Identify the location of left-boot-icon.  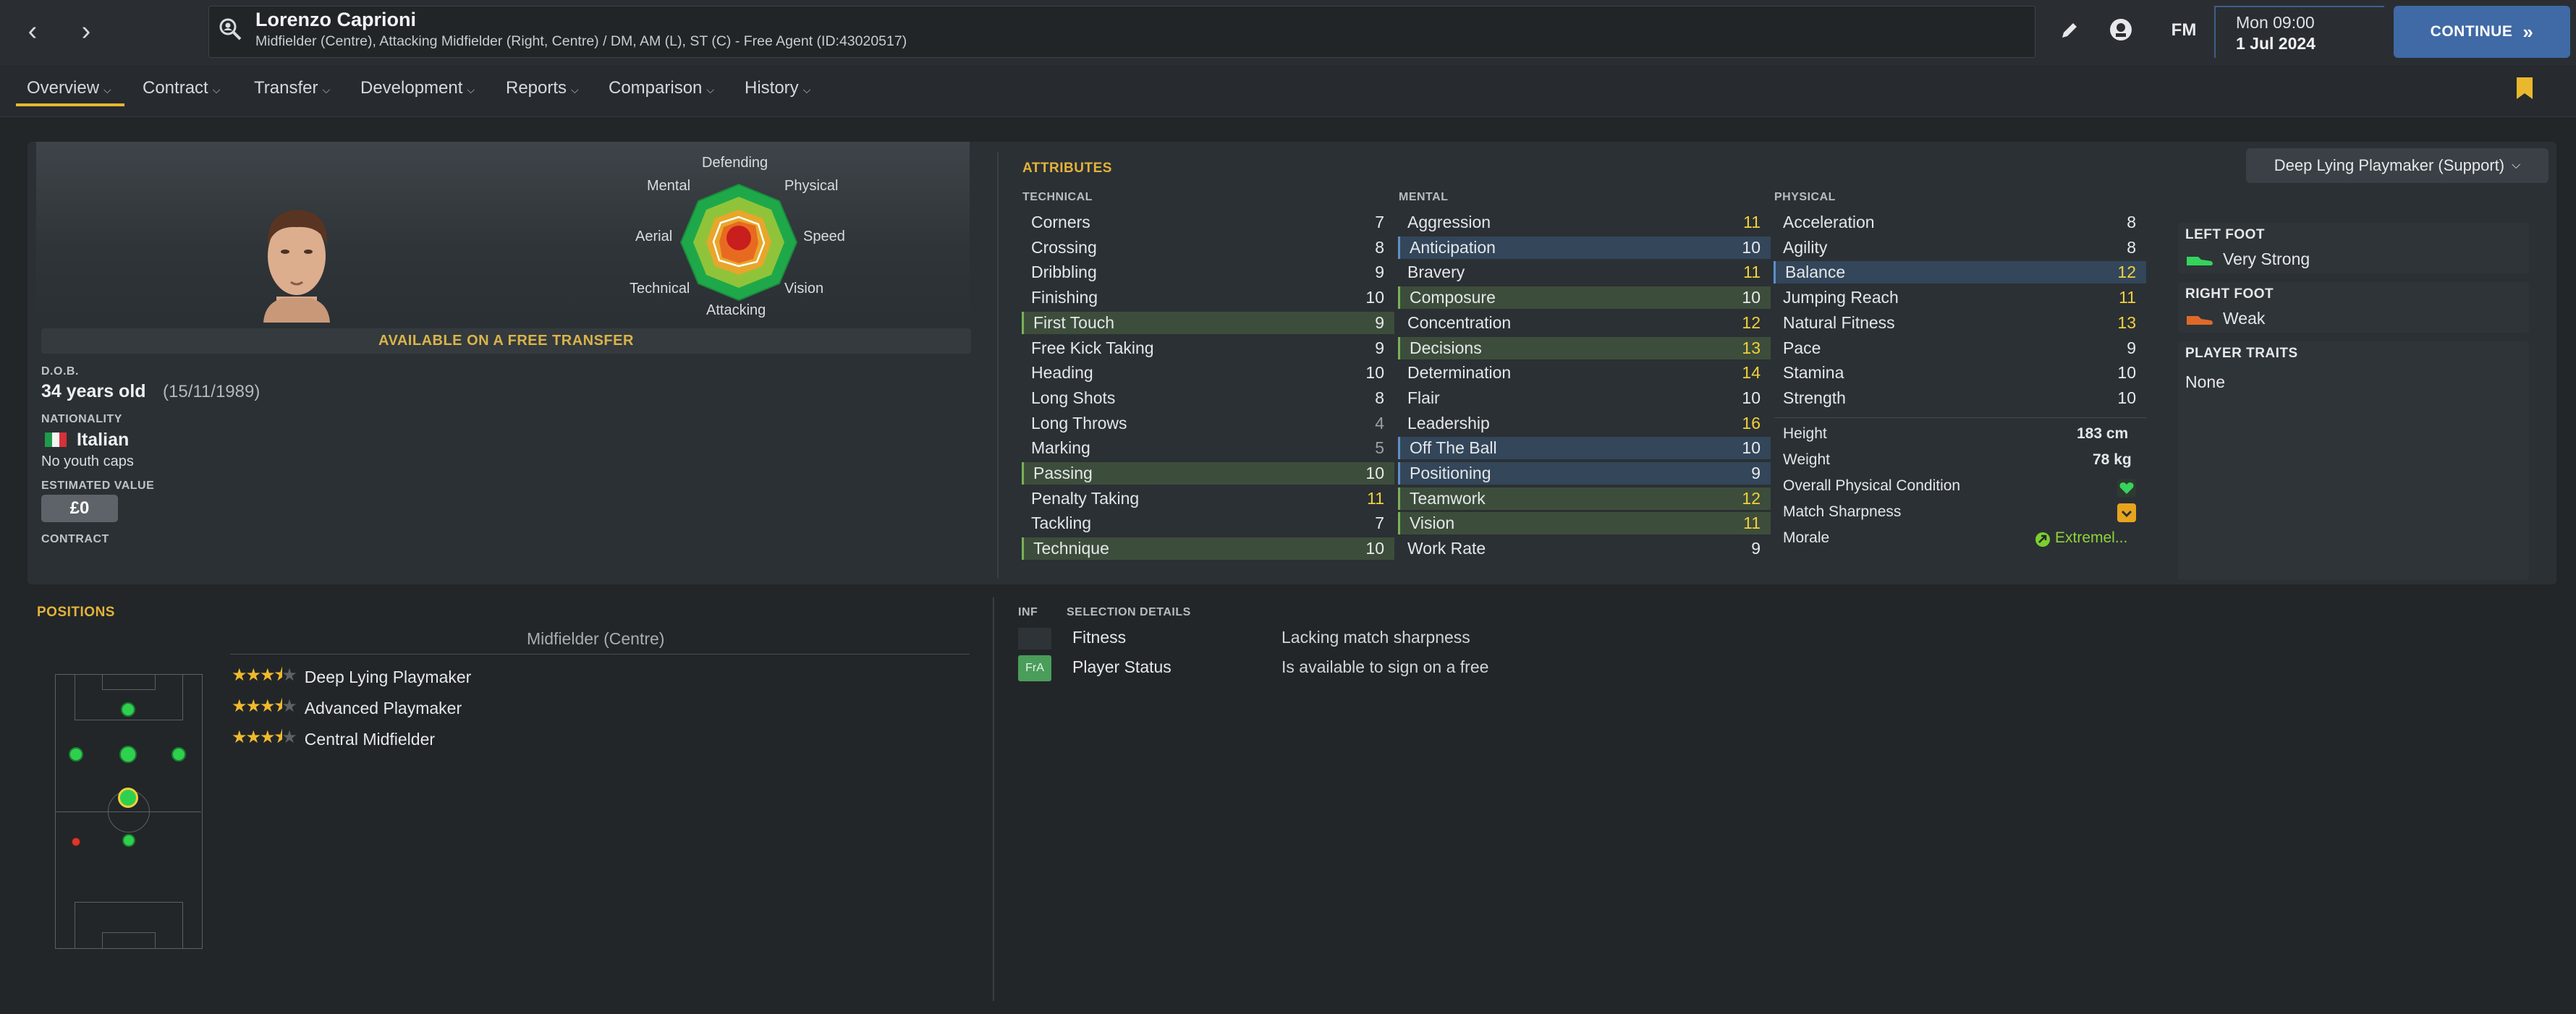
(2200, 261).